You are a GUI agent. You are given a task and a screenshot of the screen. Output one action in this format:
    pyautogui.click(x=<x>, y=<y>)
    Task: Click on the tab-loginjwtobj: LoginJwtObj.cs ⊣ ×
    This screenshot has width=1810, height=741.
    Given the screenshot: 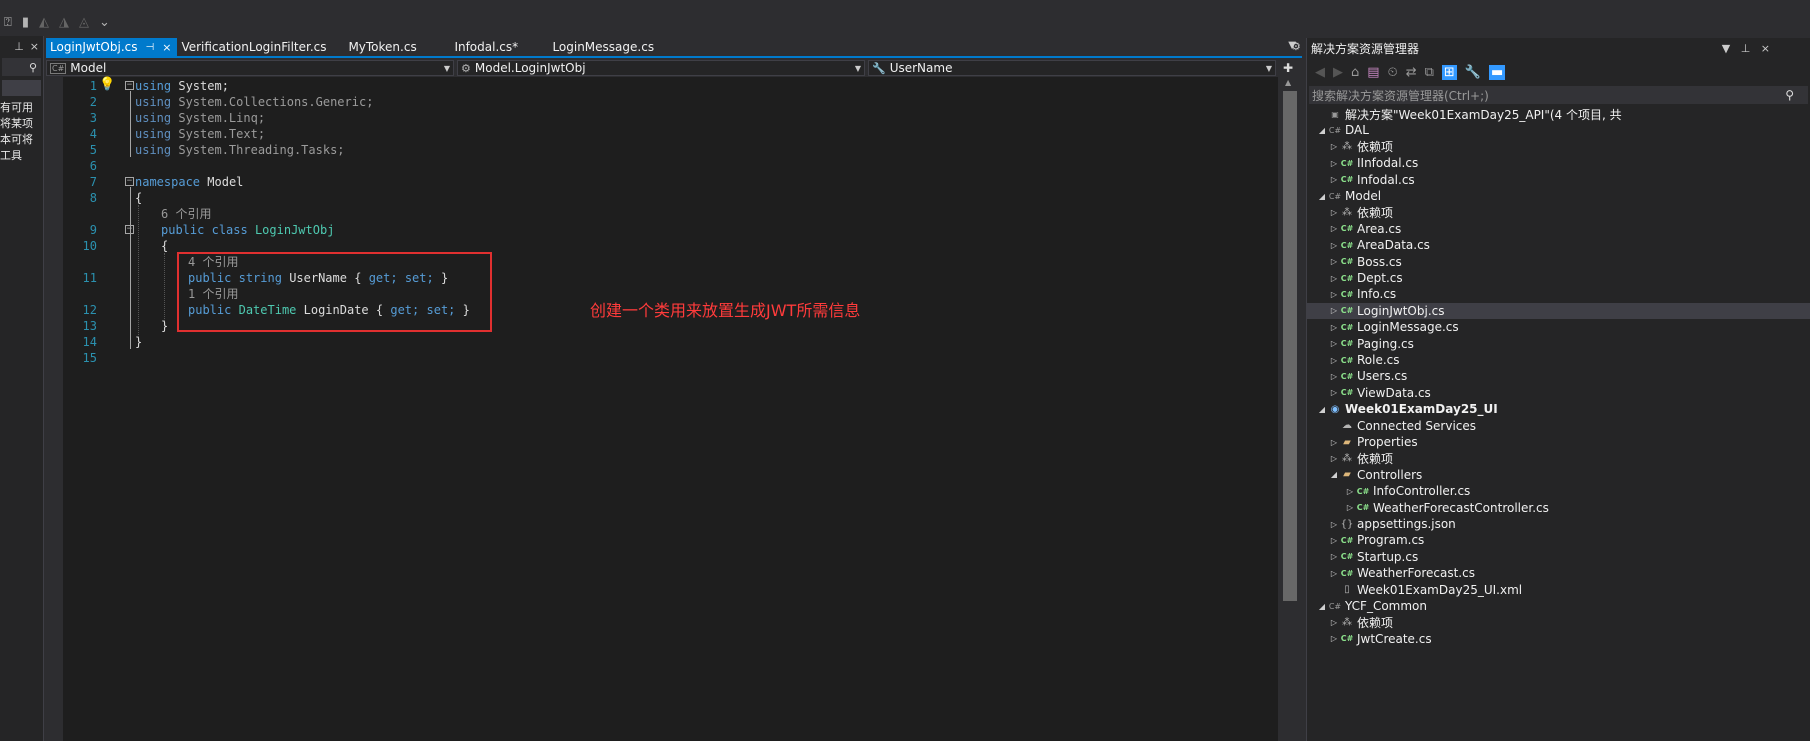 What is the action you would take?
    pyautogui.click(x=112, y=47)
    